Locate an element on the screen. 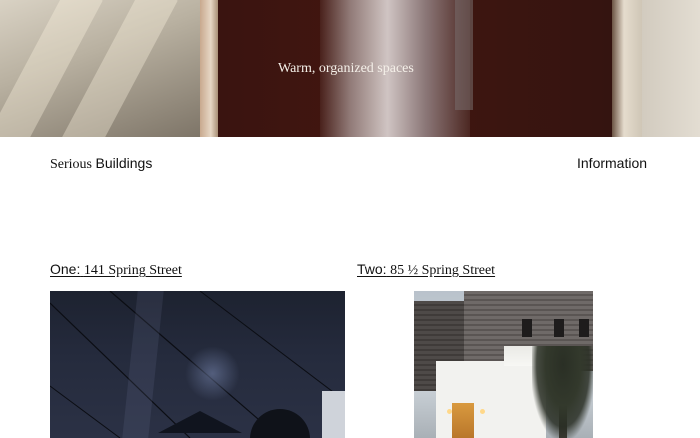  hero-door-frame-left is located at coordinates (209, 68).